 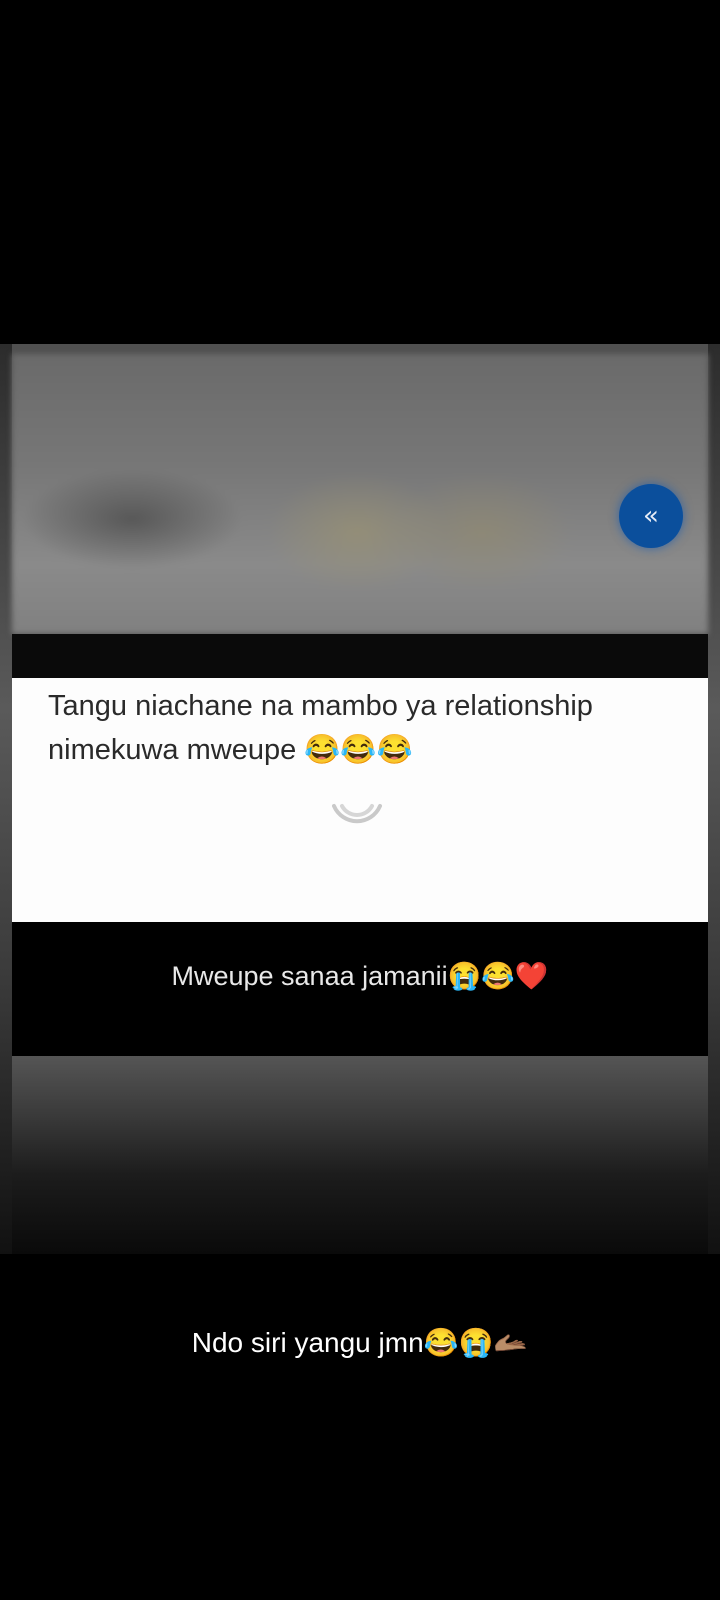 I want to click on inner-caption-band: Mweupe sanaa jamanii😭😂❤️, so click(x=360, y=989).